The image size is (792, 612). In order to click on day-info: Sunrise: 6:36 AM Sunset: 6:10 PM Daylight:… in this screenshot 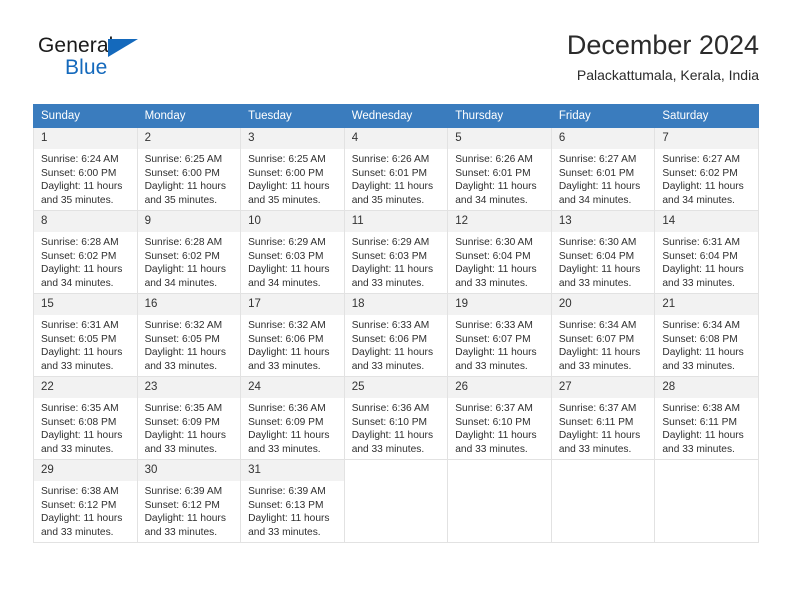, I will do `click(396, 427)`.